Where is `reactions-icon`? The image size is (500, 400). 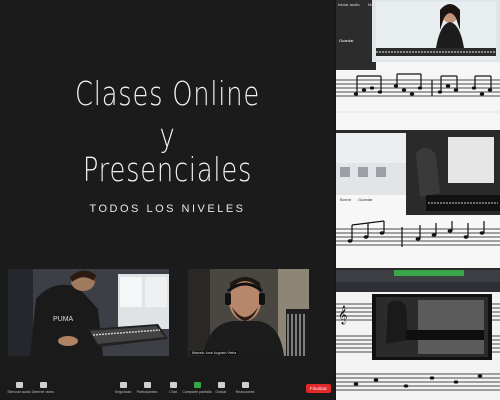 reactions-icon is located at coordinates (245, 385).